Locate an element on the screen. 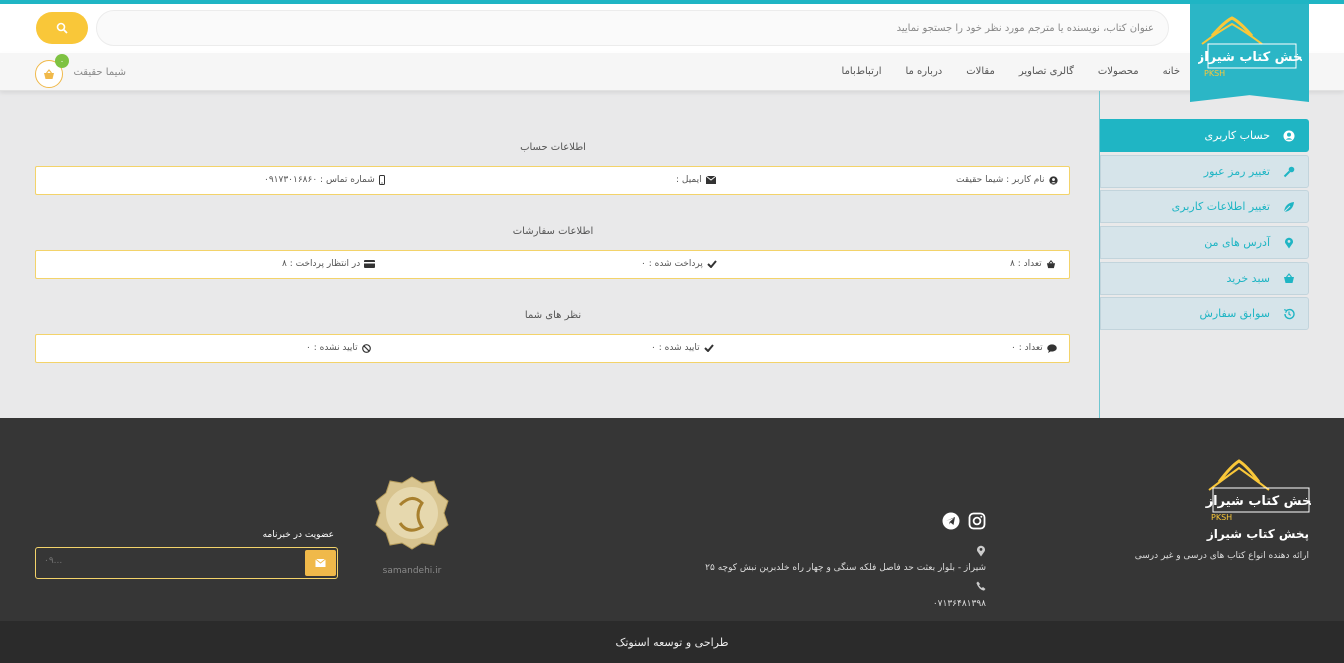 Image resolution: width=1344 pixels, height=663 pixels. sidebar-item-edit-info: تغییر اطلاعات کاربری is located at coordinates (1204, 206).